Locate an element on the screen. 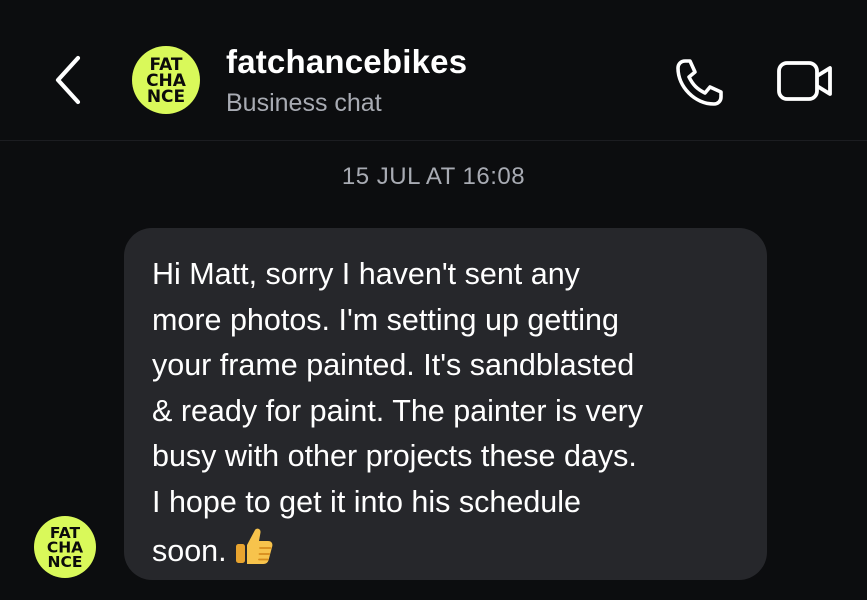 This screenshot has width=867, height=600. back-button is located at coordinates (68, 80).